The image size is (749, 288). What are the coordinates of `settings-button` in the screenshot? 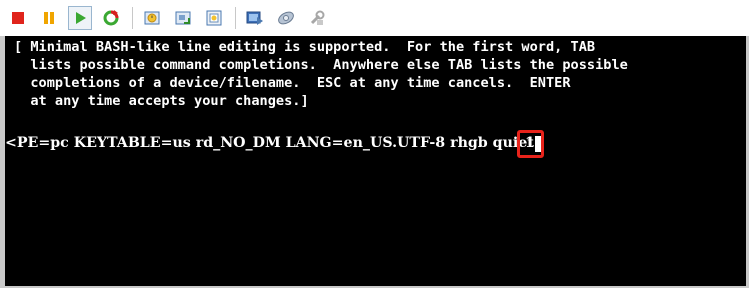 It's located at (286, 18).